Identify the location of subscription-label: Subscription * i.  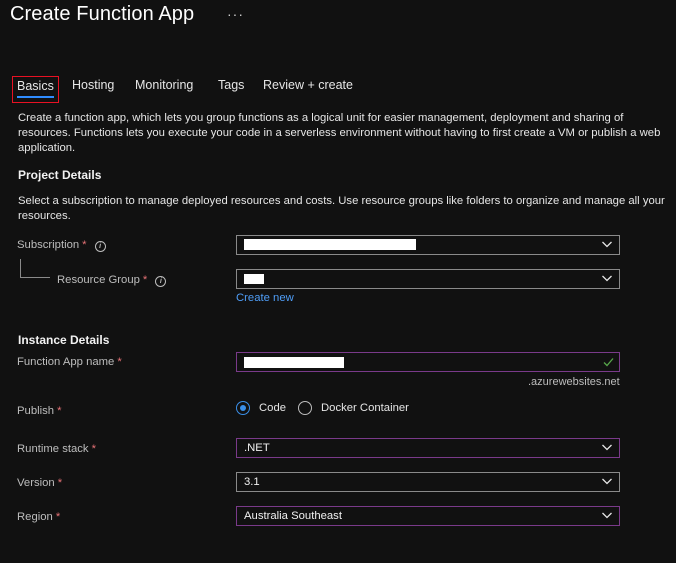
(61, 245).